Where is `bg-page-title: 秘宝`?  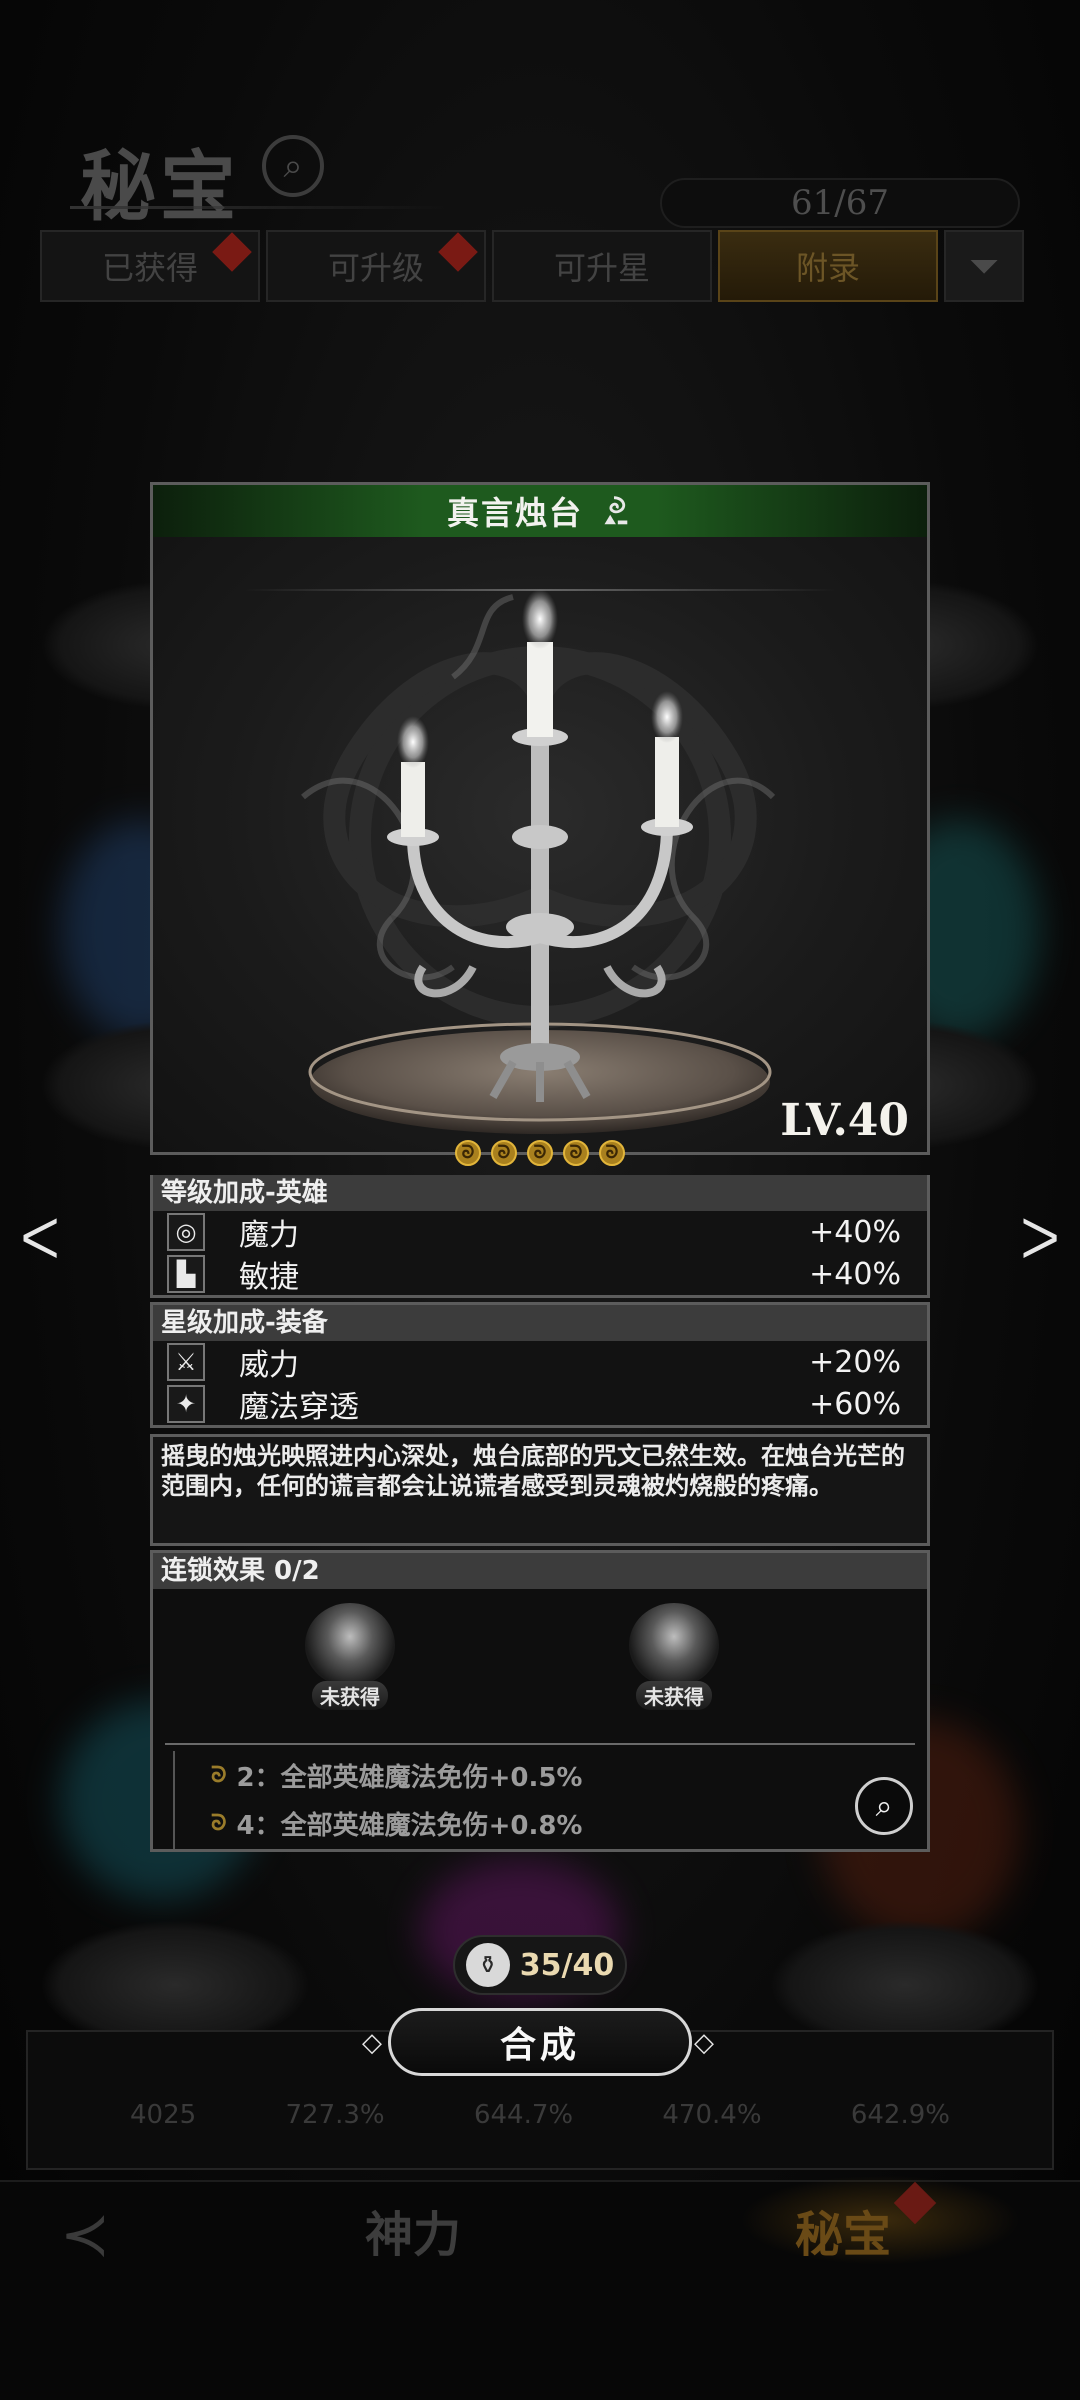 bg-page-title: 秘宝 is located at coordinates (160, 186).